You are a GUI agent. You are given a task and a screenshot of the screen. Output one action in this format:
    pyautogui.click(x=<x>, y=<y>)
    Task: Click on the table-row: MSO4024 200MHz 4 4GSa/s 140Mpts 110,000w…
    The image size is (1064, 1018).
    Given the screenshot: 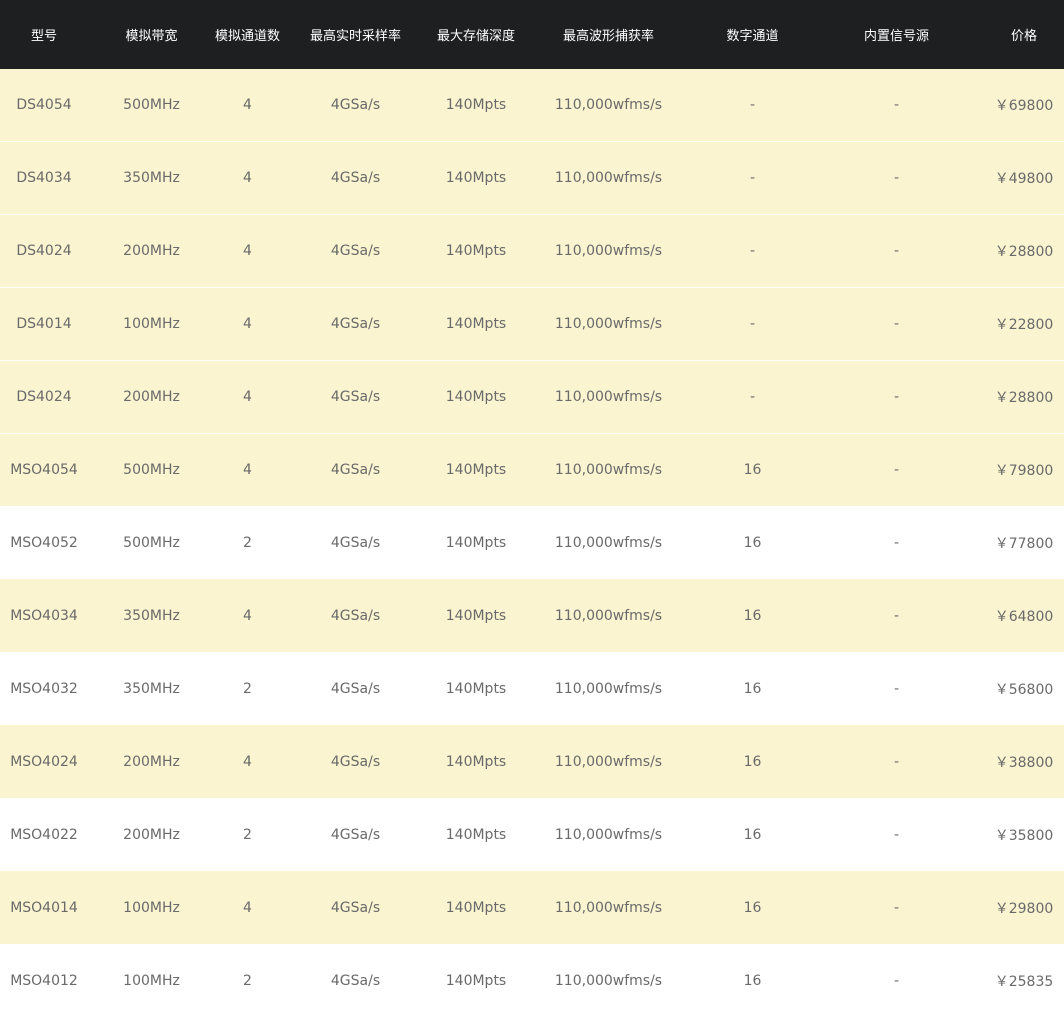 What is the action you would take?
    pyautogui.click(x=532, y=761)
    